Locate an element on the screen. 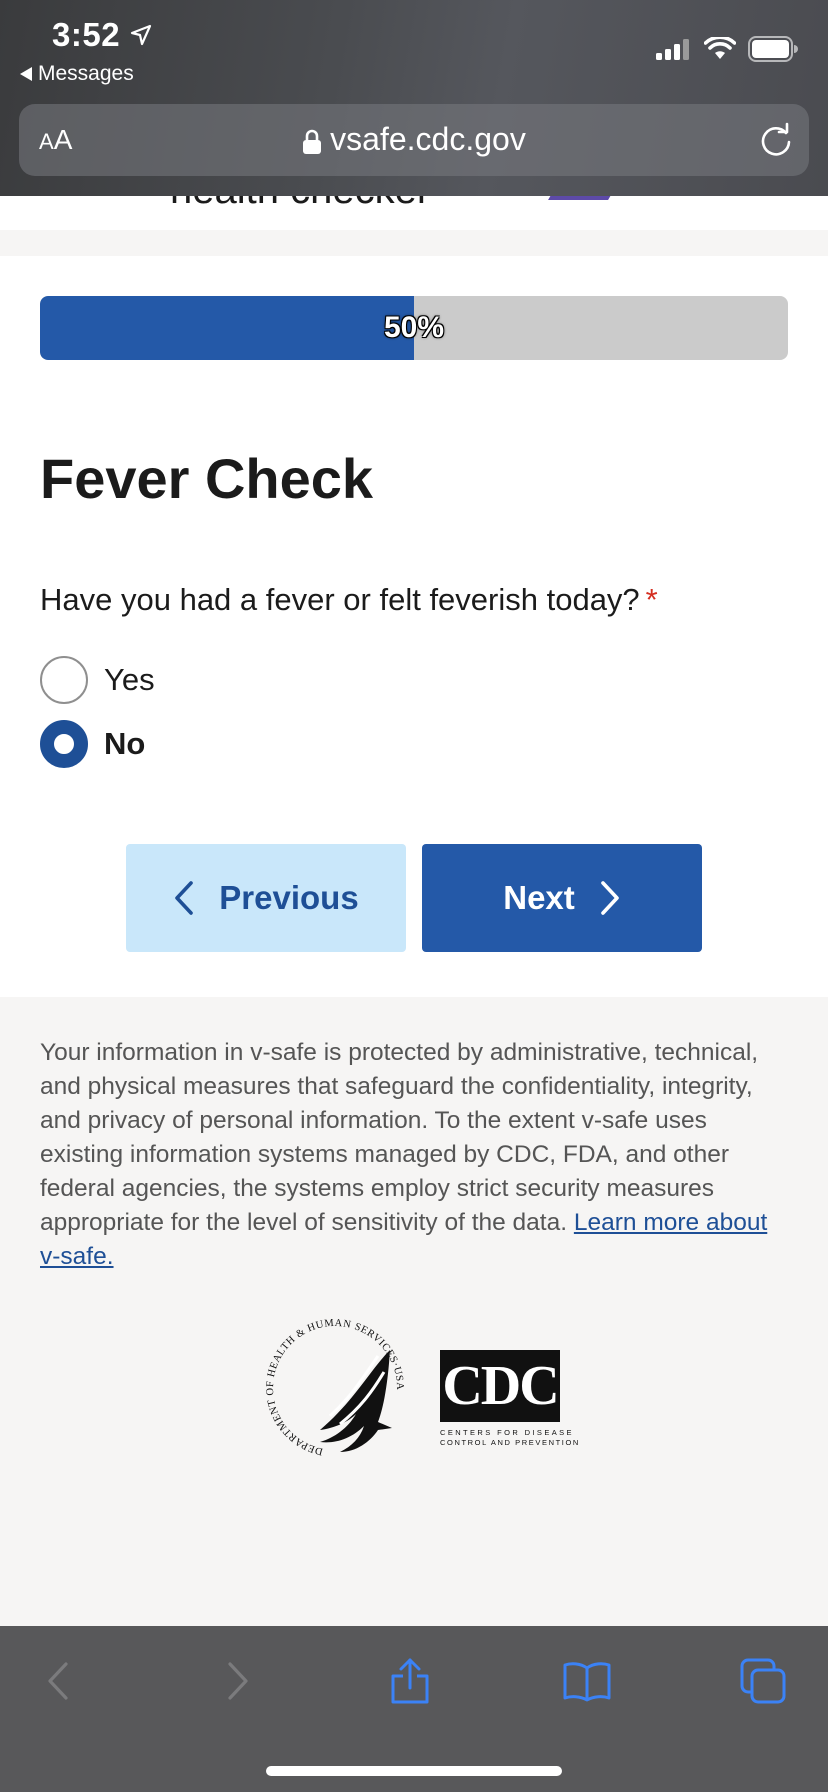 Image resolution: width=828 pixels, height=1792 pixels. cdc-tagline-line1: Centers for Disease is located at coordinates (507, 1432).